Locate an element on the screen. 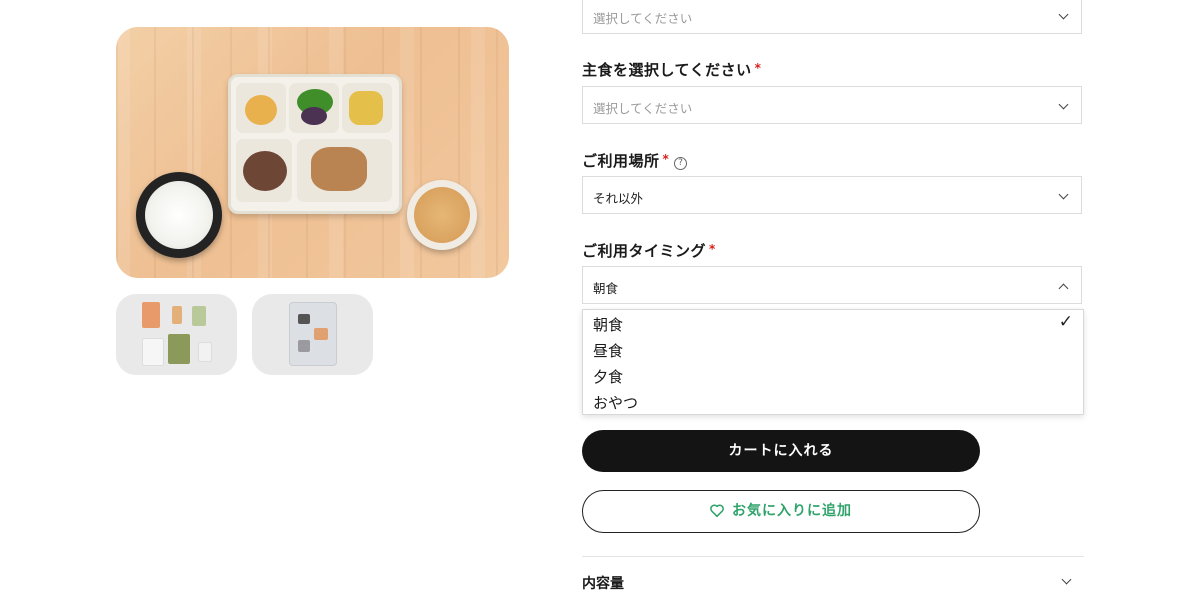 The height and width of the screenshot is (600, 1200). timing-select: 朝食 is located at coordinates (832, 285).